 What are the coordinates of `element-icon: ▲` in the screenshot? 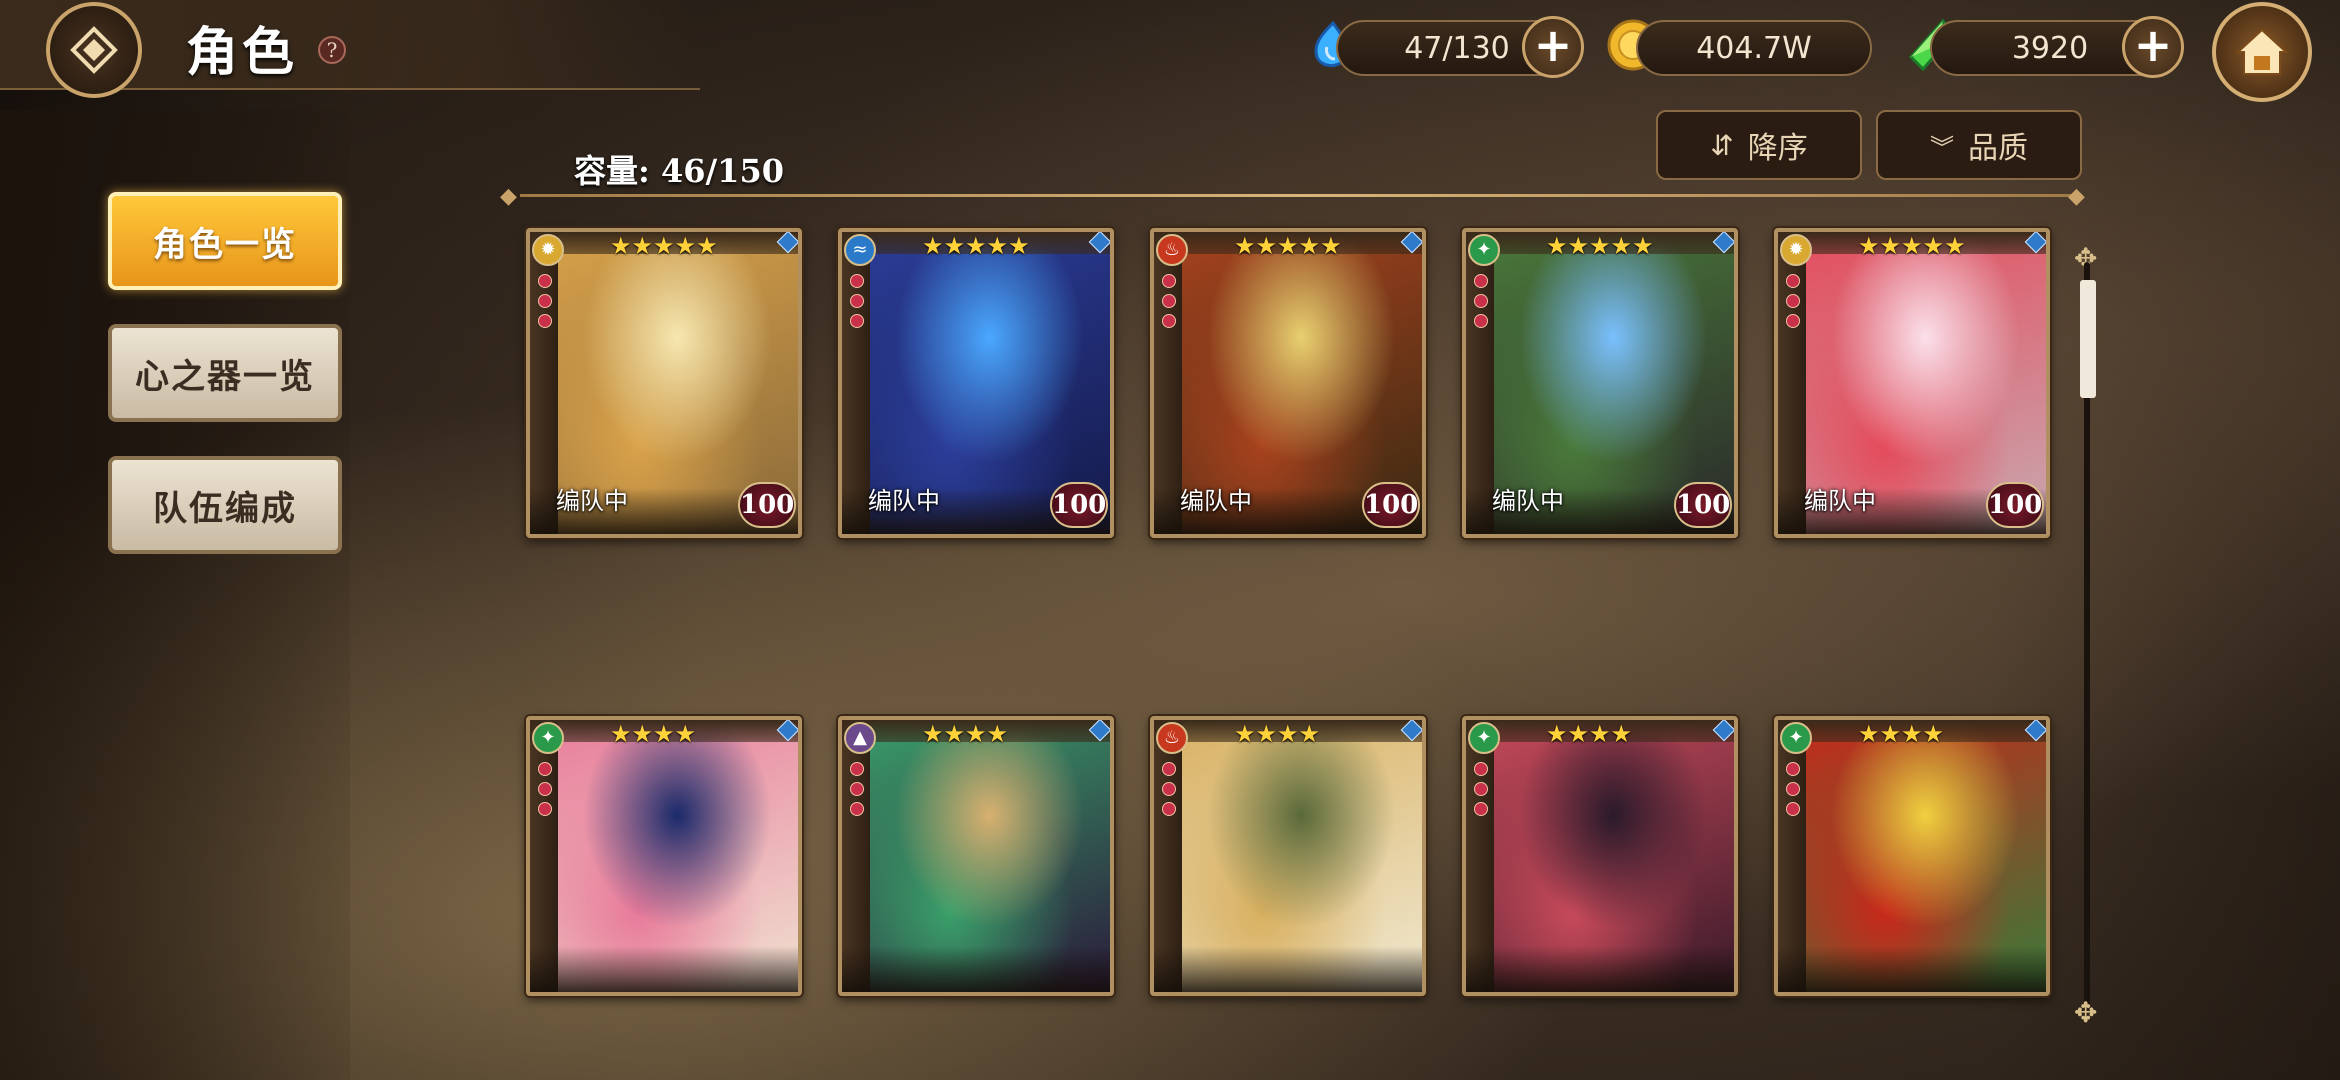 It's located at (860, 738).